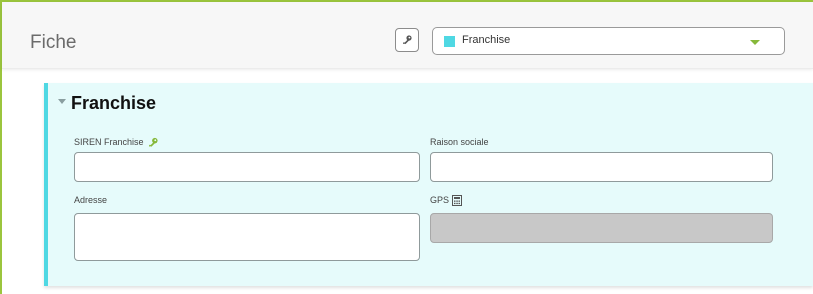  Describe the element at coordinates (601, 228) in the screenshot. I see `gps-input` at that location.